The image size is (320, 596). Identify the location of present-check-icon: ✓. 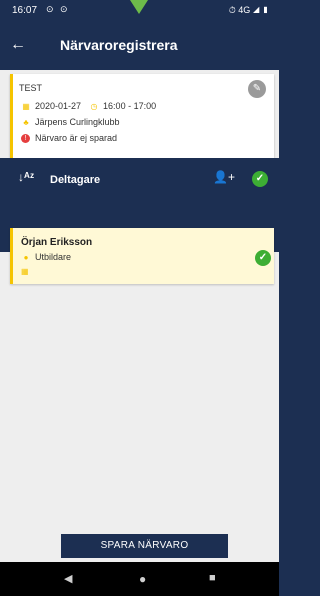
(263, 258).